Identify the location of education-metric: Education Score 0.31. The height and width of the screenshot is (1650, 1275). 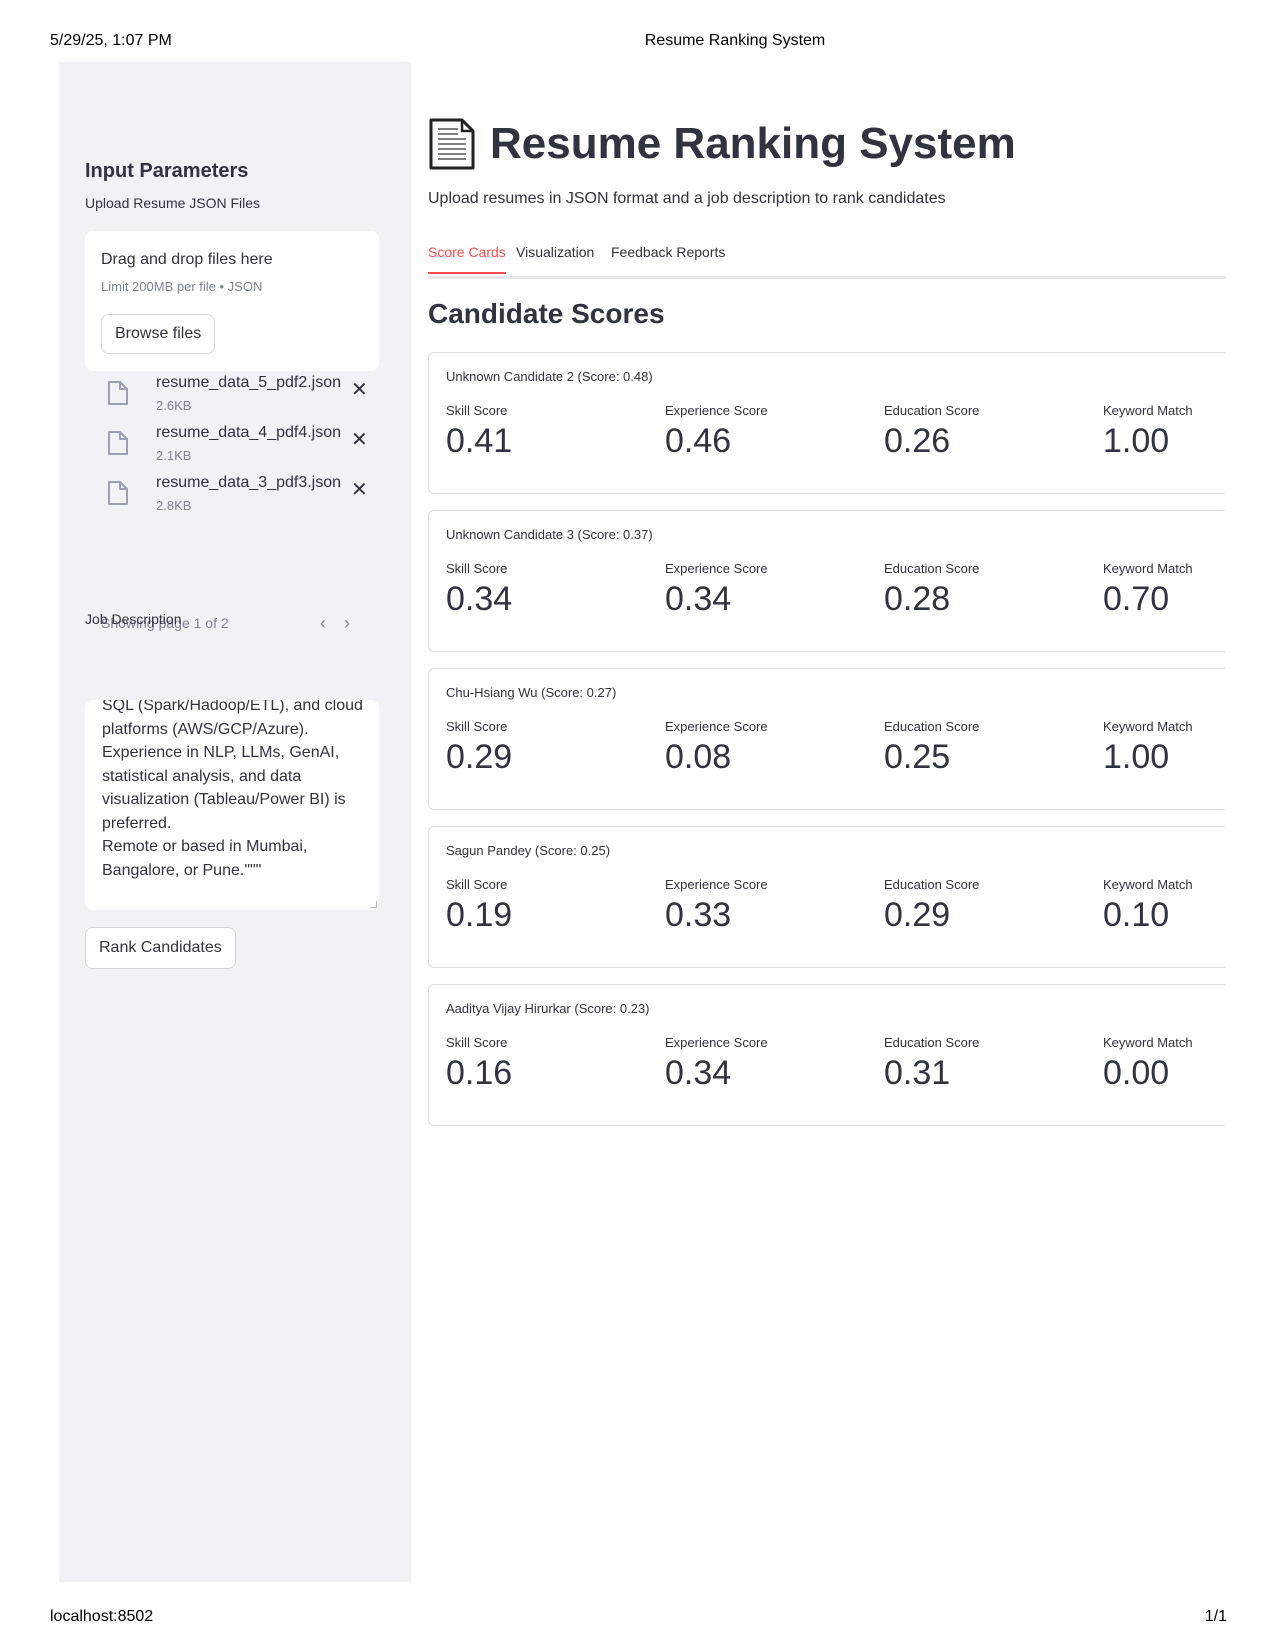
(931, 1064).